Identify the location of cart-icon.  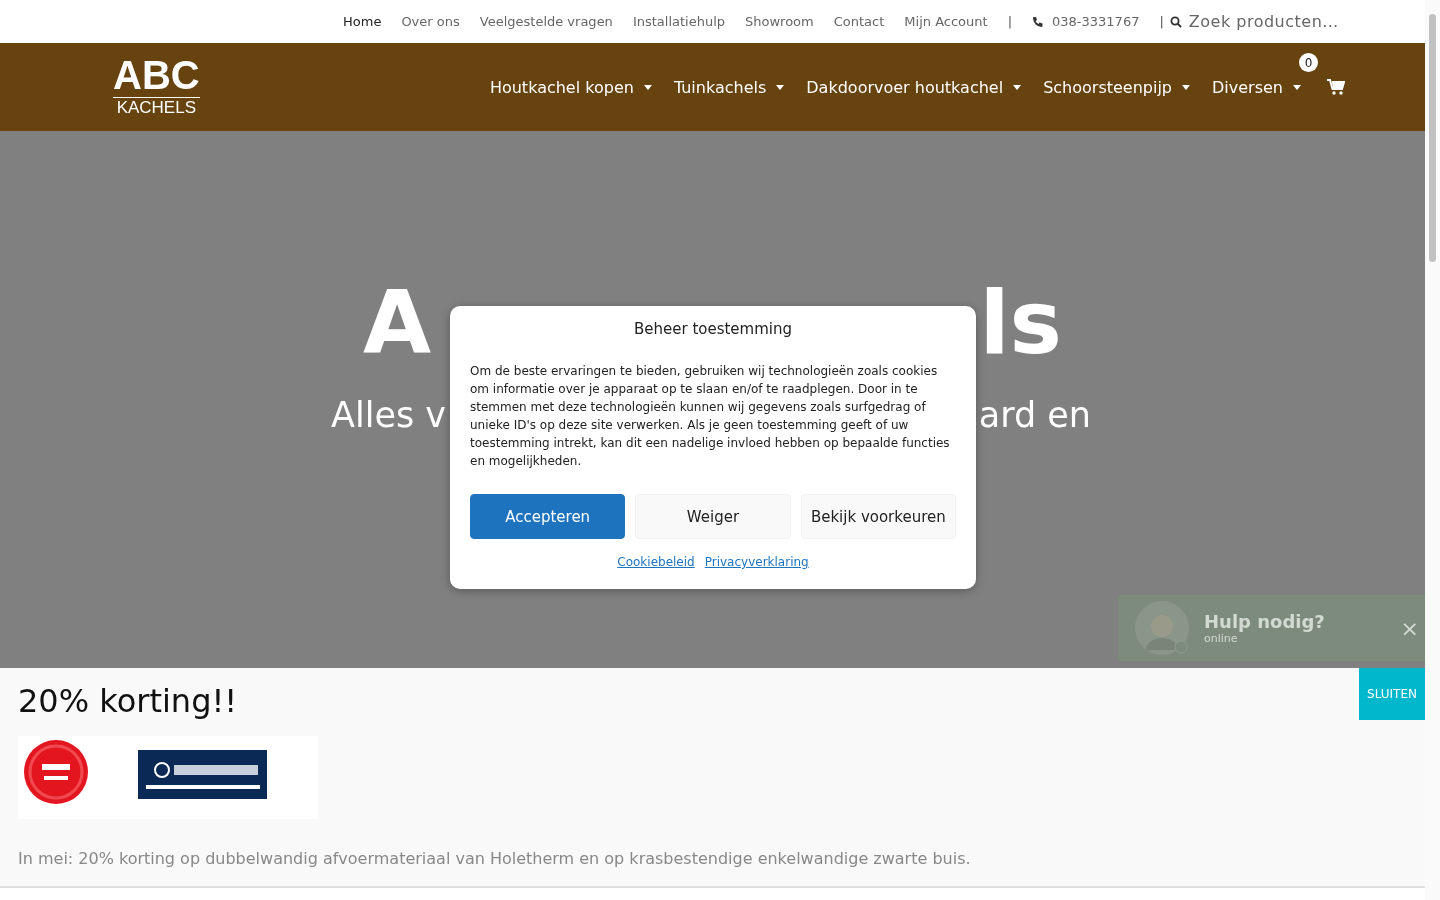
(1336, 87).